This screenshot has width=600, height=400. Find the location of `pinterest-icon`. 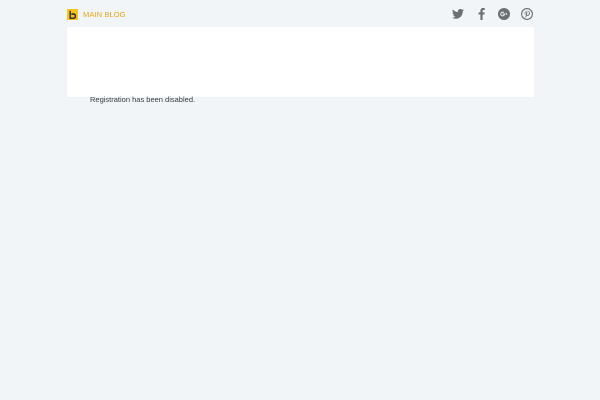

pinterest-icon is located at coordinates (527, 14).